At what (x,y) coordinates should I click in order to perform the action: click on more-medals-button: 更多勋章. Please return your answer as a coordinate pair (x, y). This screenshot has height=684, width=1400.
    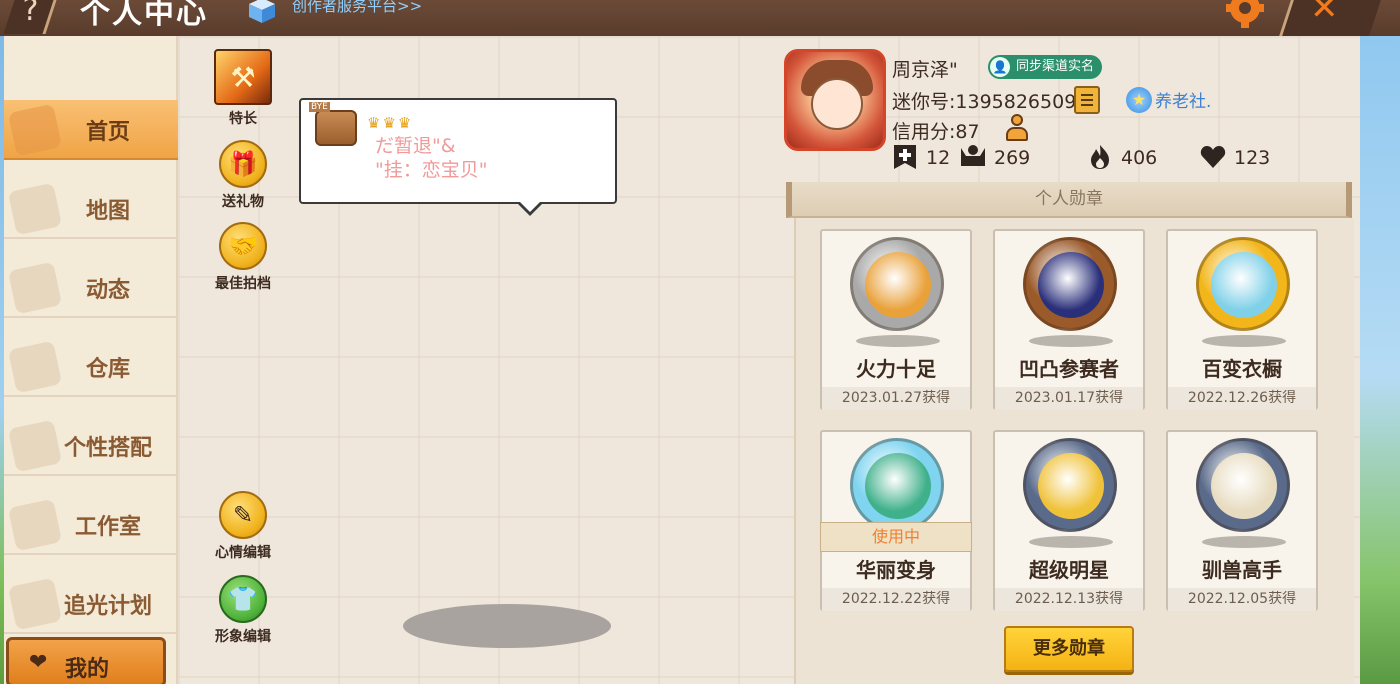
    Looking at the image, I should click on (1069, 649).